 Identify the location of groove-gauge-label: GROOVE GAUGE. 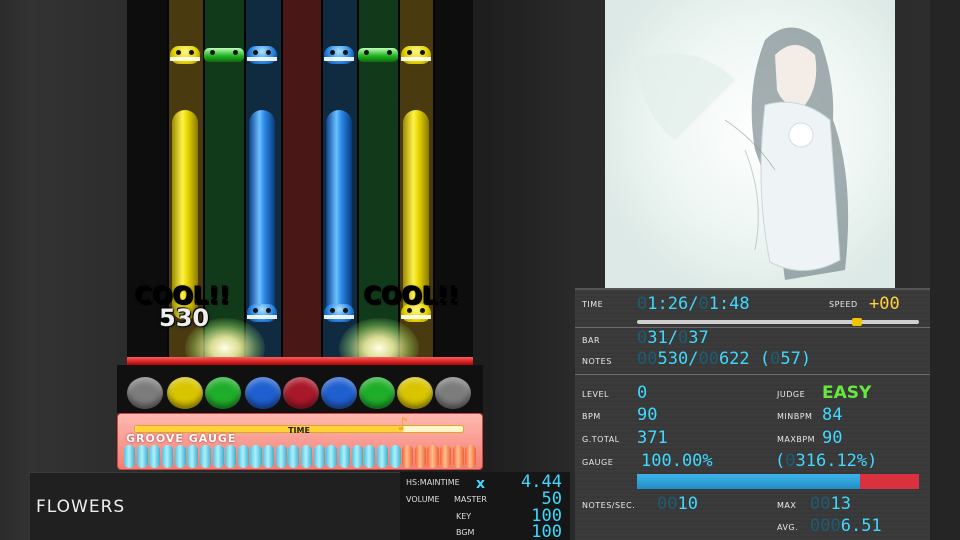
(181, 438).